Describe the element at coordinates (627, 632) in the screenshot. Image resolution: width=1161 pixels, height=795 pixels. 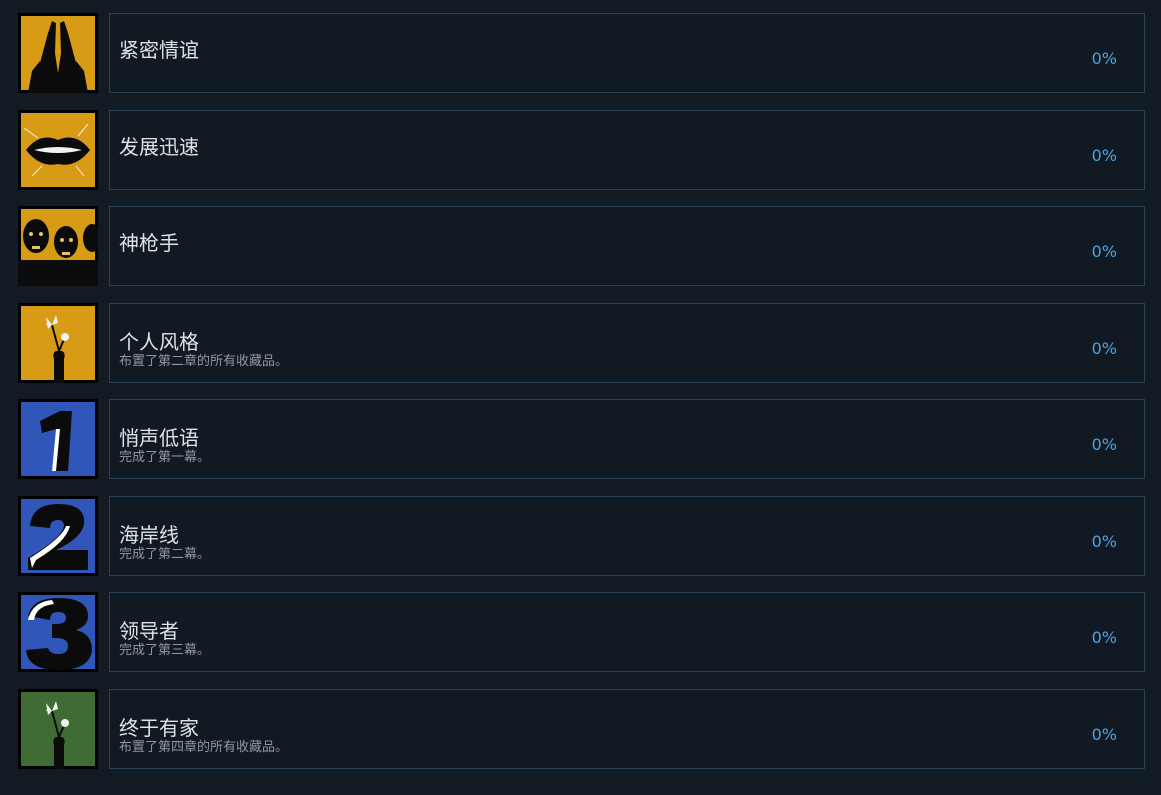
I see `achievement-card: 领导者 完成了第三幕。 0%` at that location.